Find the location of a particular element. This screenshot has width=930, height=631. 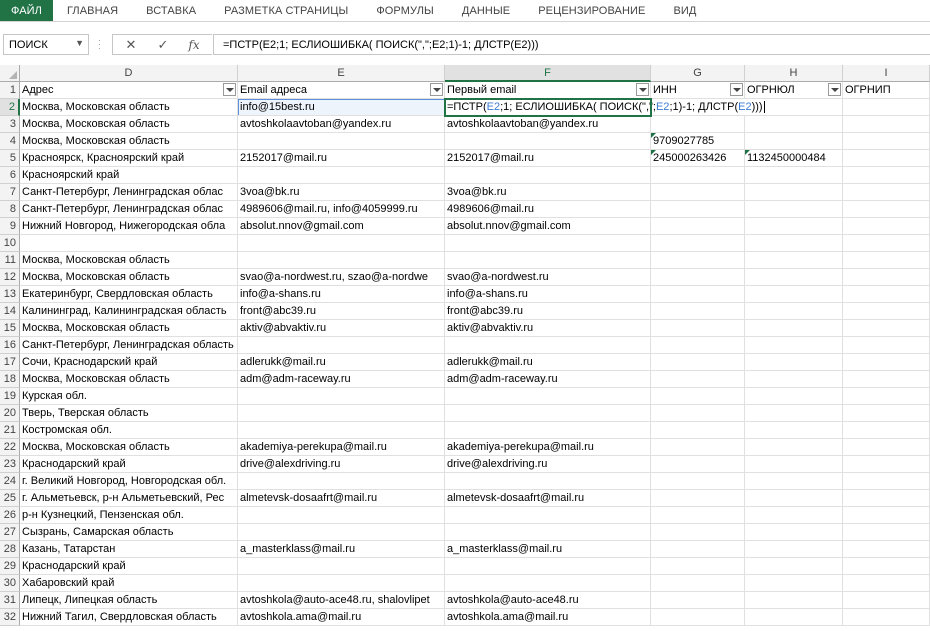

ribbon-tab-6: ДАННЫЕ is located at coordinates (486, 10).